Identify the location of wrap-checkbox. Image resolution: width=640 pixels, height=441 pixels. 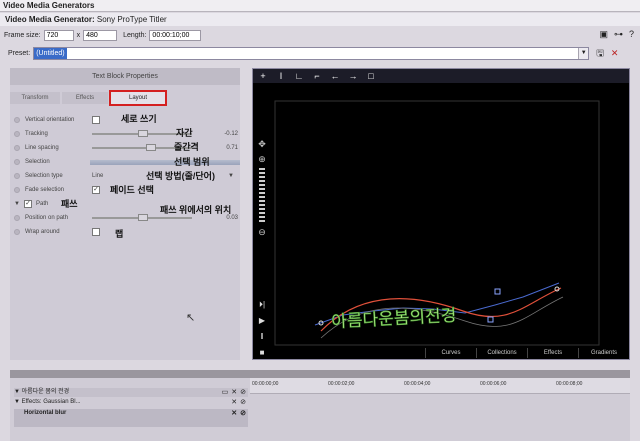
(96, 232).